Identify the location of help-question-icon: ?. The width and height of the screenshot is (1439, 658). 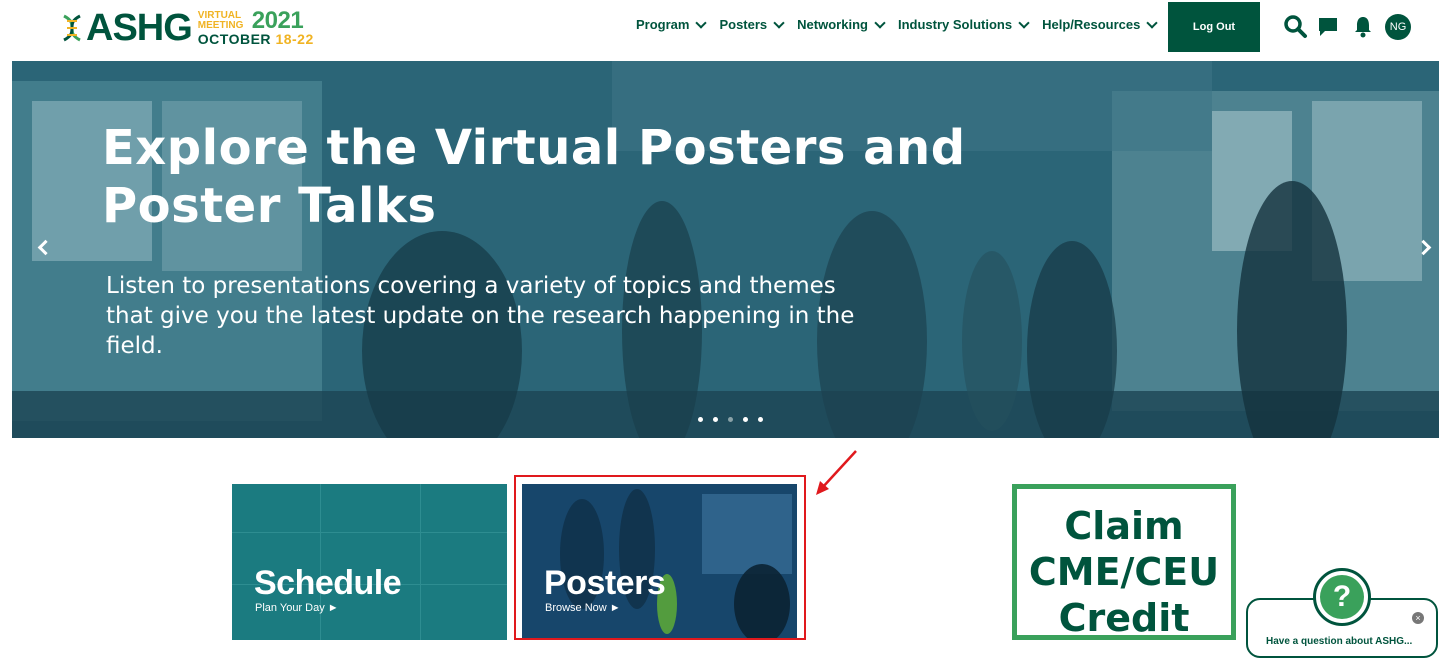
(1342, 597).